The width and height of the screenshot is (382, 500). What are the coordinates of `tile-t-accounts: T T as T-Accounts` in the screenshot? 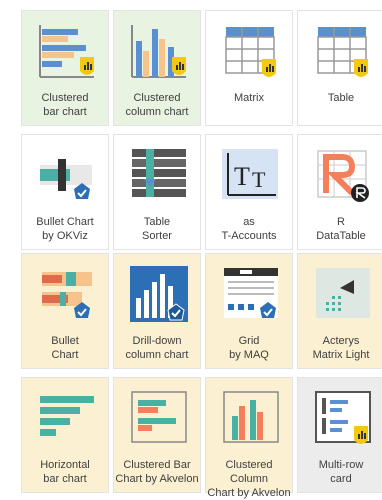 It's located at (249, 192).